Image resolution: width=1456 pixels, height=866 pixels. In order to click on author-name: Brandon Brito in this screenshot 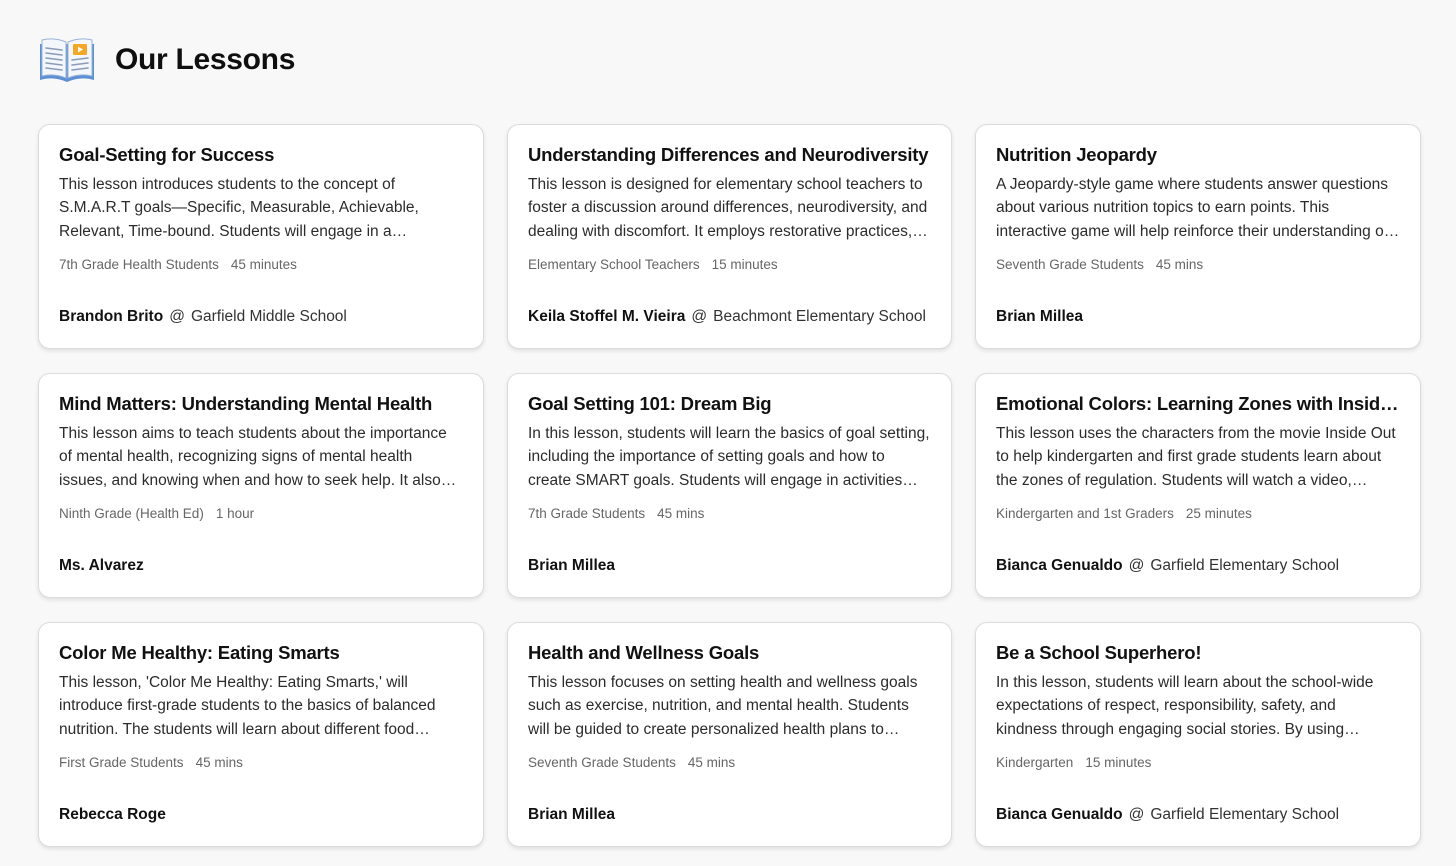, I will do `click(111, 317)`.